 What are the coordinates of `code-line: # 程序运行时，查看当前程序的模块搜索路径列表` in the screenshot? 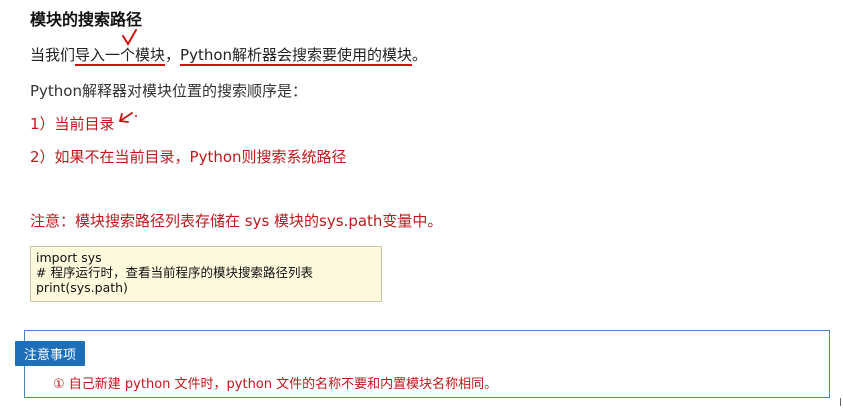 It's located at (174, 272).